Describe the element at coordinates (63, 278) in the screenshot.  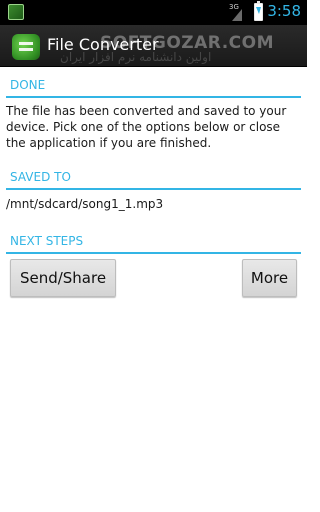
I see `send-share-button: Send/Share` at that location.